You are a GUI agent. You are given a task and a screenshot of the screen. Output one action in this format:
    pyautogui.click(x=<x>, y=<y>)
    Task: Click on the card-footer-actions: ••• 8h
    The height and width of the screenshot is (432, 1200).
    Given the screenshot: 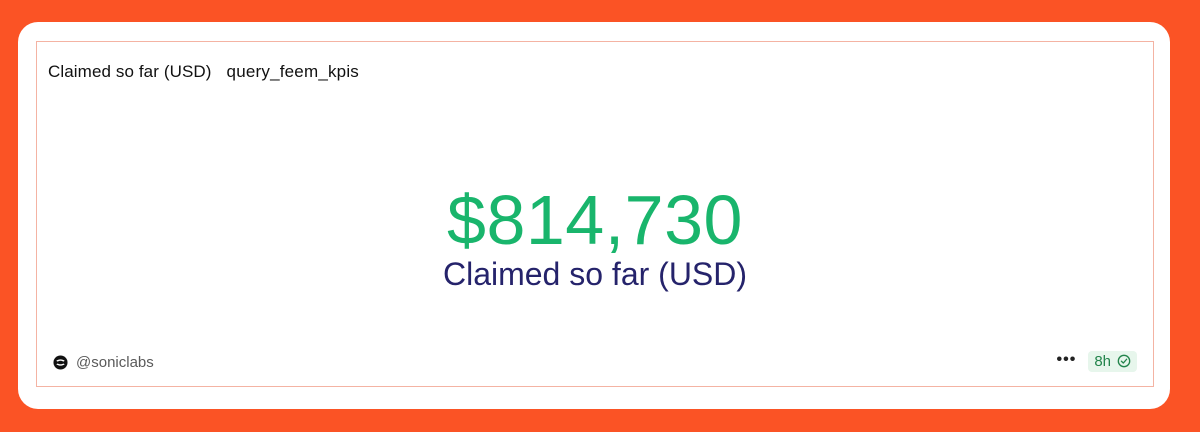 What is the action you would take?
    pyautogui.click(x=1096, y=361)
    